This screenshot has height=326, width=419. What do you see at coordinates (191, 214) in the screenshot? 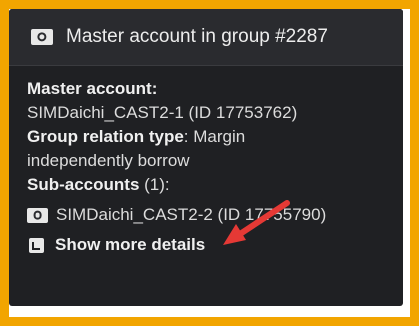
I see `subaccount-text: SIMDaichi_CAST2-2 (ID 17755790)` at bounding box center [191, 214].